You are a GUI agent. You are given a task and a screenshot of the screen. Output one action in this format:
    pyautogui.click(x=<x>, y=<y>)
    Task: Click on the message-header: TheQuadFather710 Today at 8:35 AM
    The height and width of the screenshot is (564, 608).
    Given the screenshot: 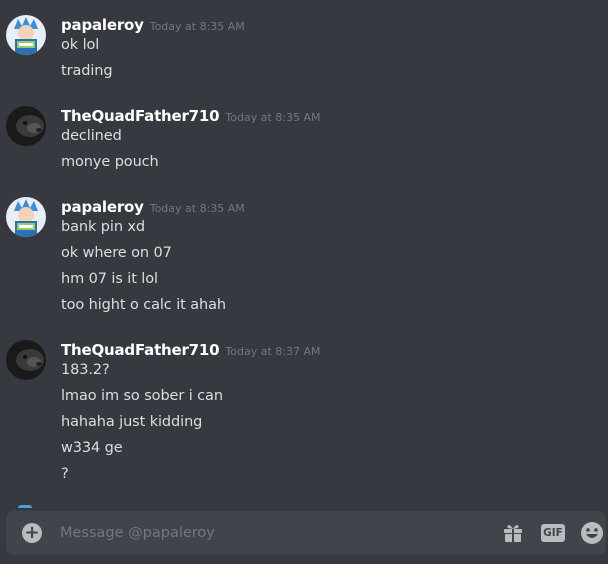 What is the action you would take?
    pyautogui.click(x=190, y=117)
    